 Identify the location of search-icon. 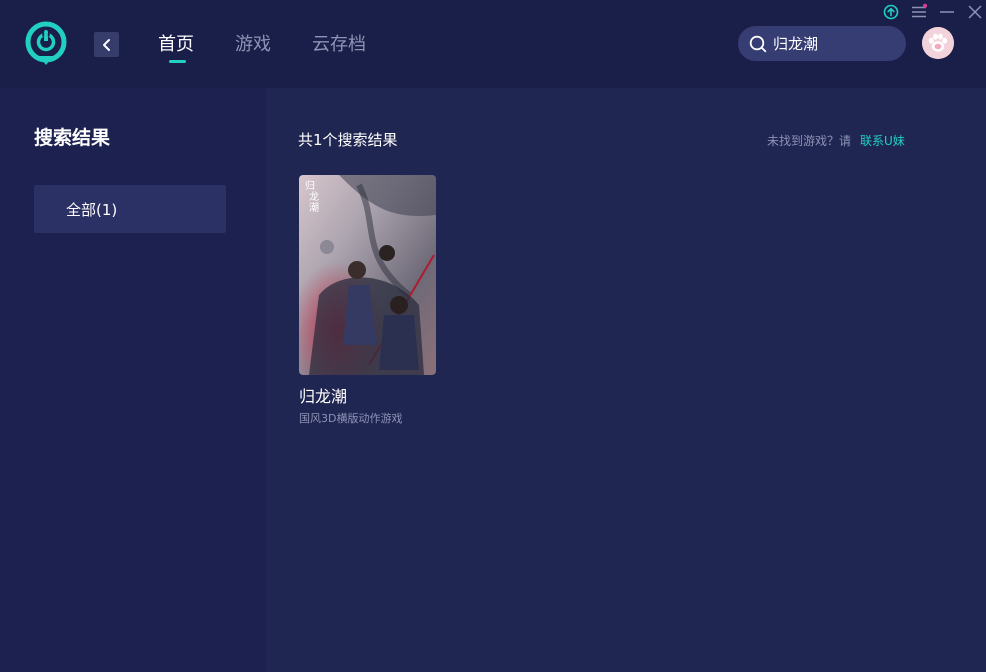
(758, 44).